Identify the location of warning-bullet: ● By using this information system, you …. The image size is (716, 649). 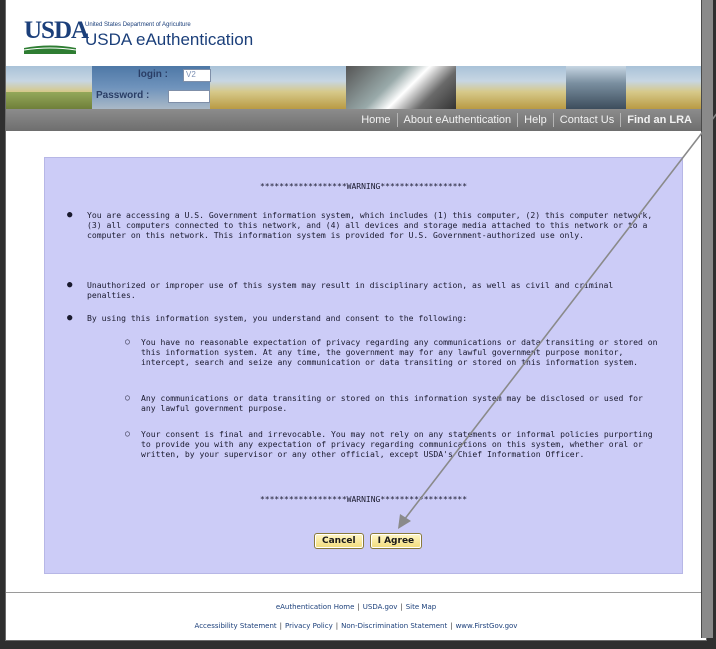
(362, 318).